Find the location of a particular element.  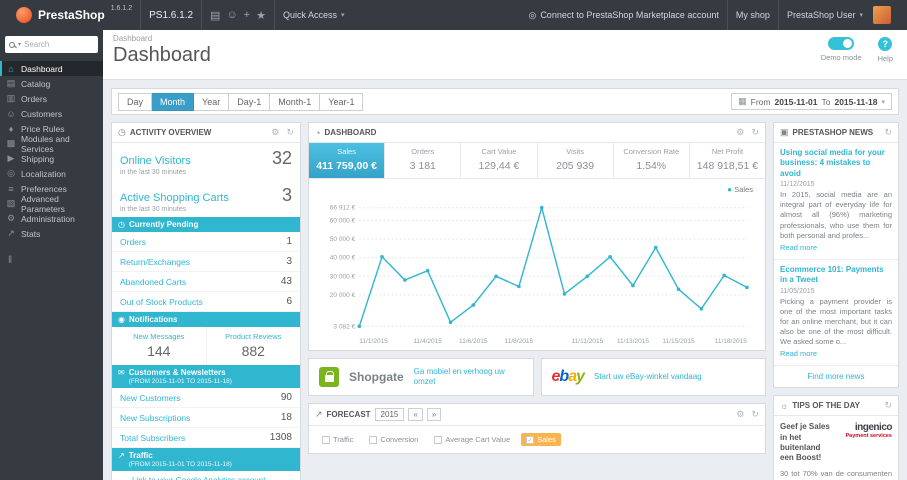

kpi-visits: Visits 205 939 is located at coordinates (576, 160).